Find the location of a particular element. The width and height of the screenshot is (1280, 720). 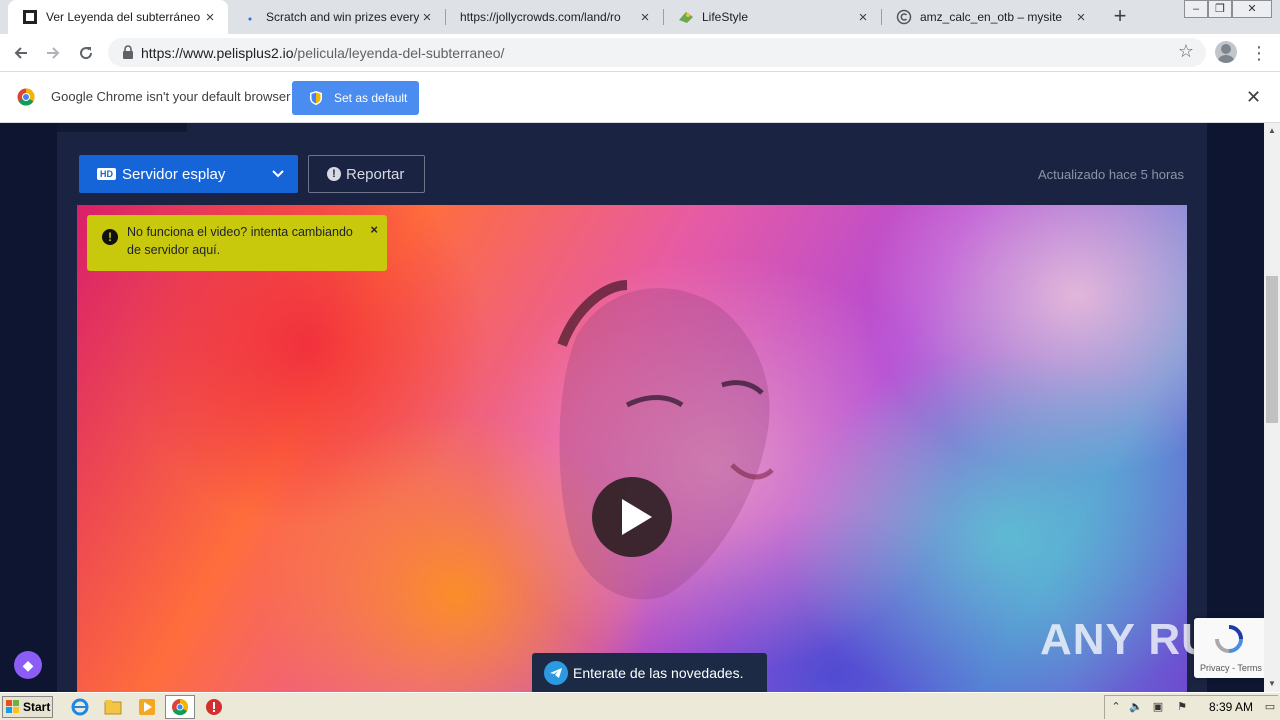

tab-title: https://jollycrowds.com/land/ro is located at coordinates (540, 17).